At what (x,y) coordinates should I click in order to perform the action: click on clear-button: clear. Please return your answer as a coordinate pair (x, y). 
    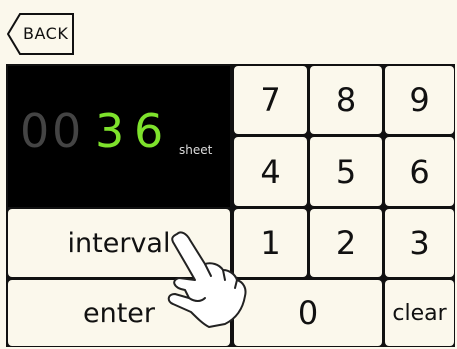
    Looking at the image, I should click on (419, 313).